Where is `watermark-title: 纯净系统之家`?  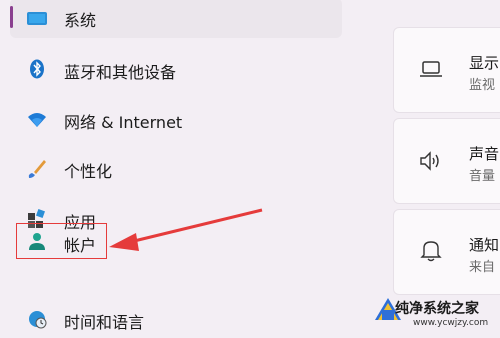
watermark-title: 纯净系统之家 is located at coordinates (437, 309).